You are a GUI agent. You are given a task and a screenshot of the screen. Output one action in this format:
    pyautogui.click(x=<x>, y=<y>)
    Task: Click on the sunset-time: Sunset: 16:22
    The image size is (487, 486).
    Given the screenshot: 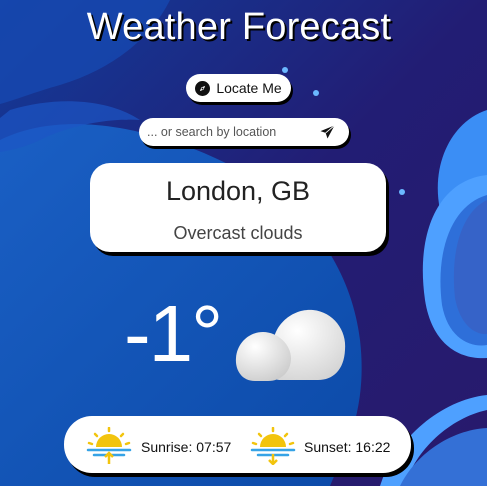 What is the action you would take?
    pyautogui.click(x=347, y=447)
    